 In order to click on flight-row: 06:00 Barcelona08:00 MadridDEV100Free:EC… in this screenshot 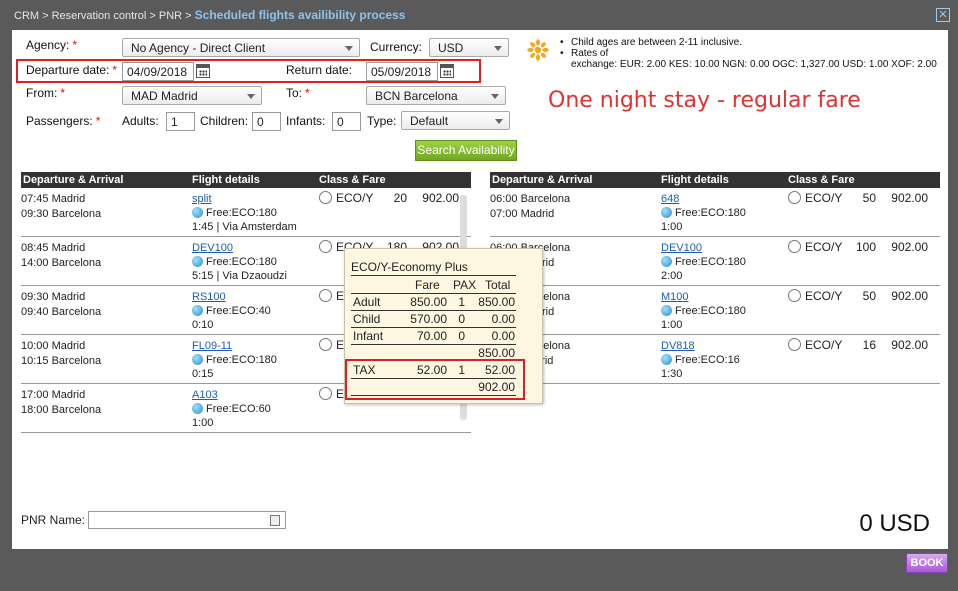, I will do `click(715, 261)`.